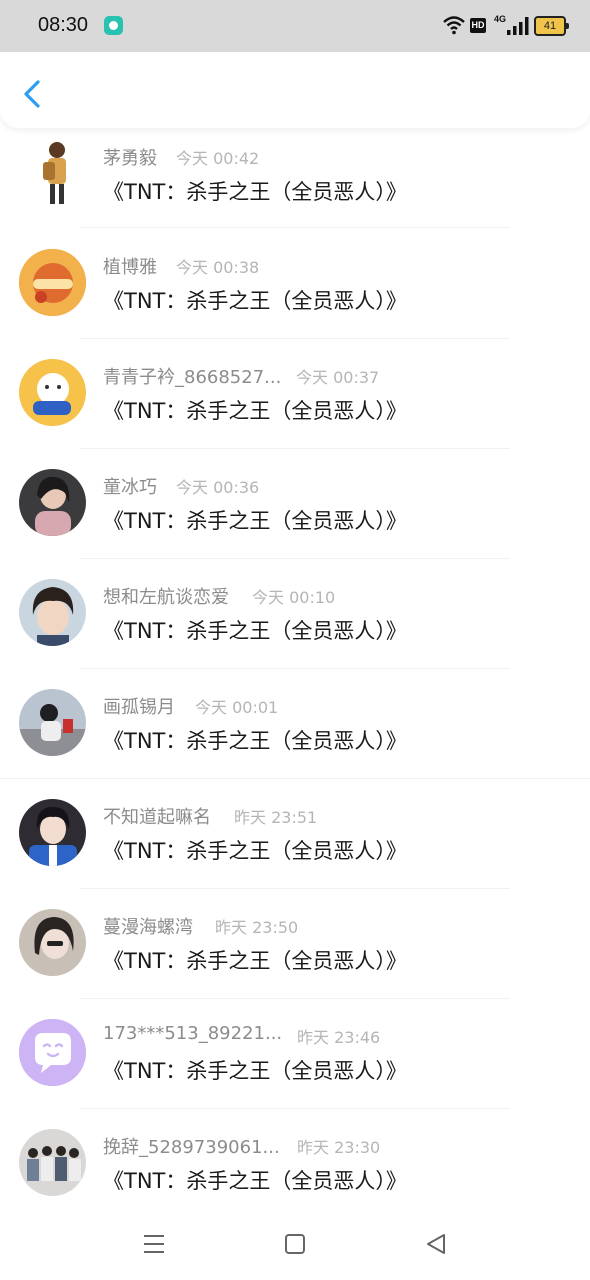 The height and width of the screenshot is (1280, 590). What do you see at coordinates (295, 613) in the screenshot?
I see `list-item: 想和左航谈恋爱 今天 00:10 《TNT：杀手之王（全员恶人）》` at bounding box center [295, 613].